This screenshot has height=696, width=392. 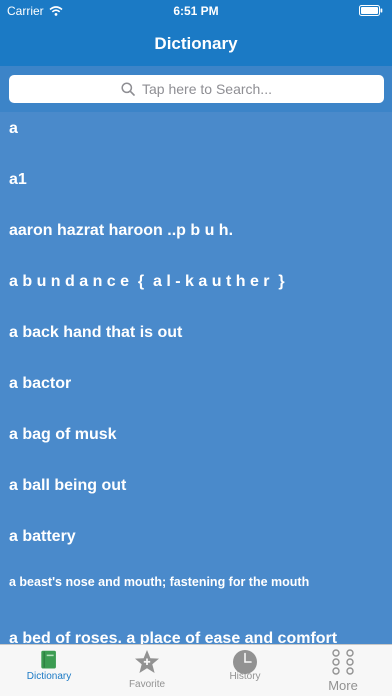 I want to click on list-item-label: a battery, so click(x=42, y=536).